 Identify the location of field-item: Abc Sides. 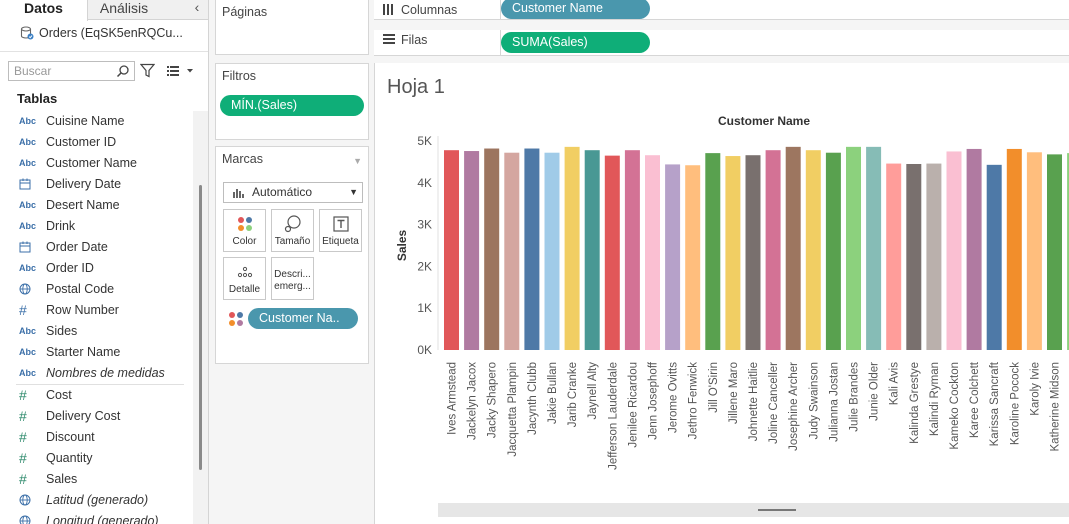
(96, 331).